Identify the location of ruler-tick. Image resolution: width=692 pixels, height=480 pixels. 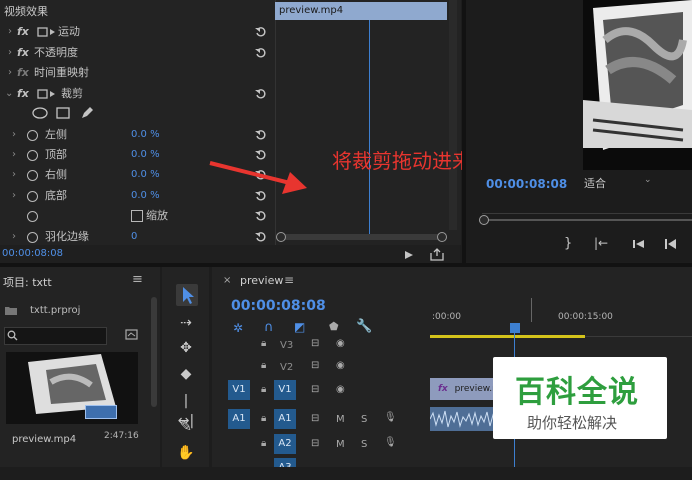
(531, 310).